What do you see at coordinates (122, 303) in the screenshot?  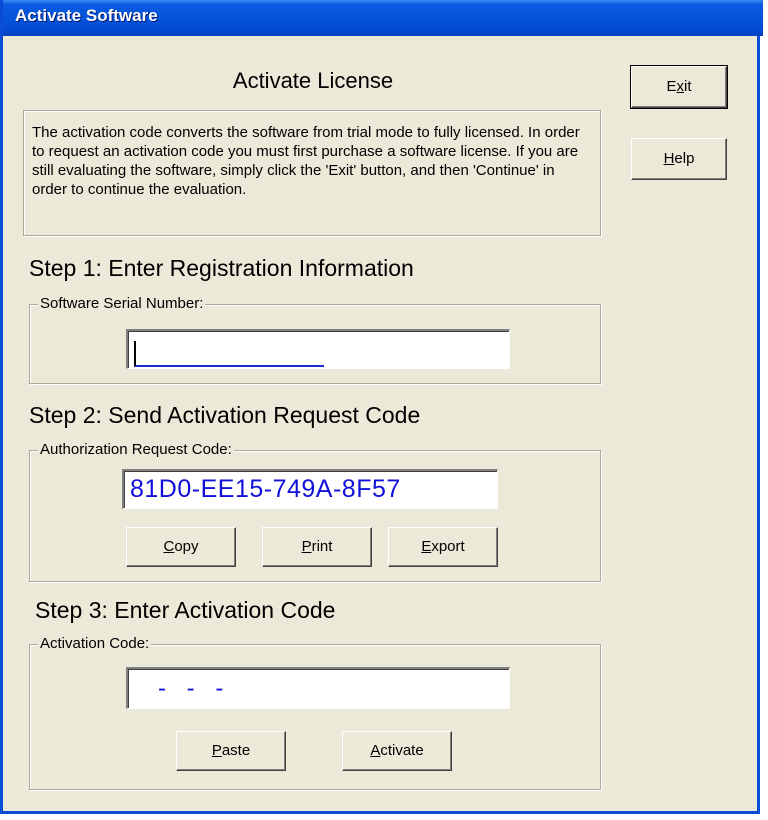 I see `serial-number-label: Software Serial Number:` at bounding box center [122, 303].